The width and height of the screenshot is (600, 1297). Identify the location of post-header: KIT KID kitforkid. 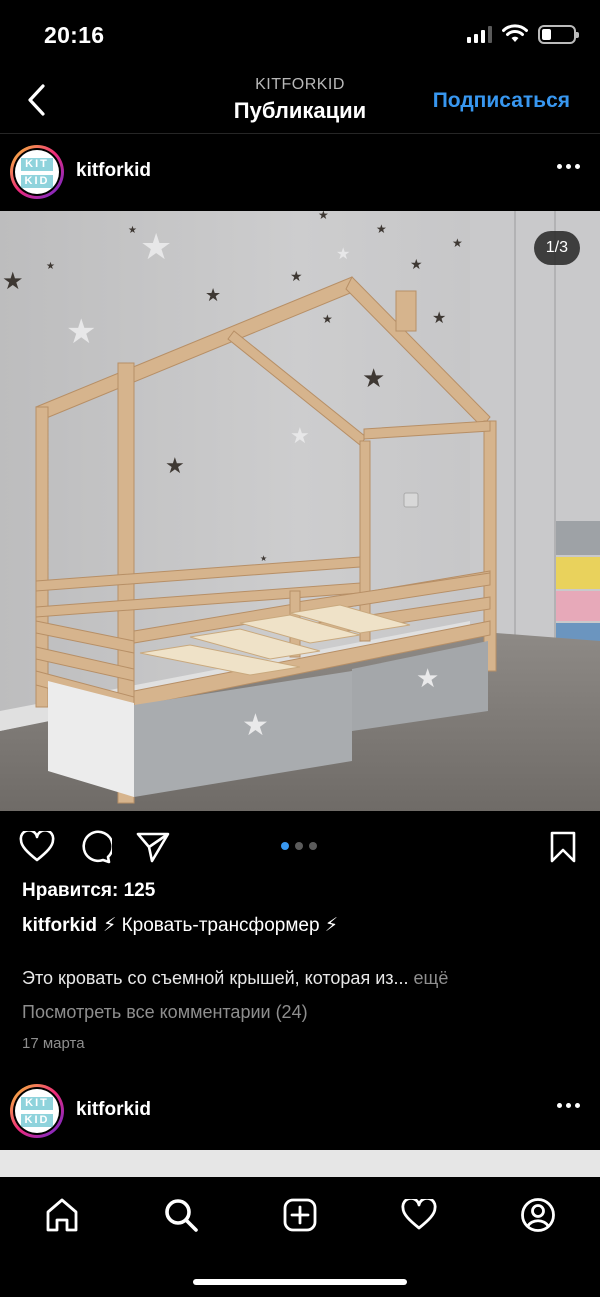
(300, 172).